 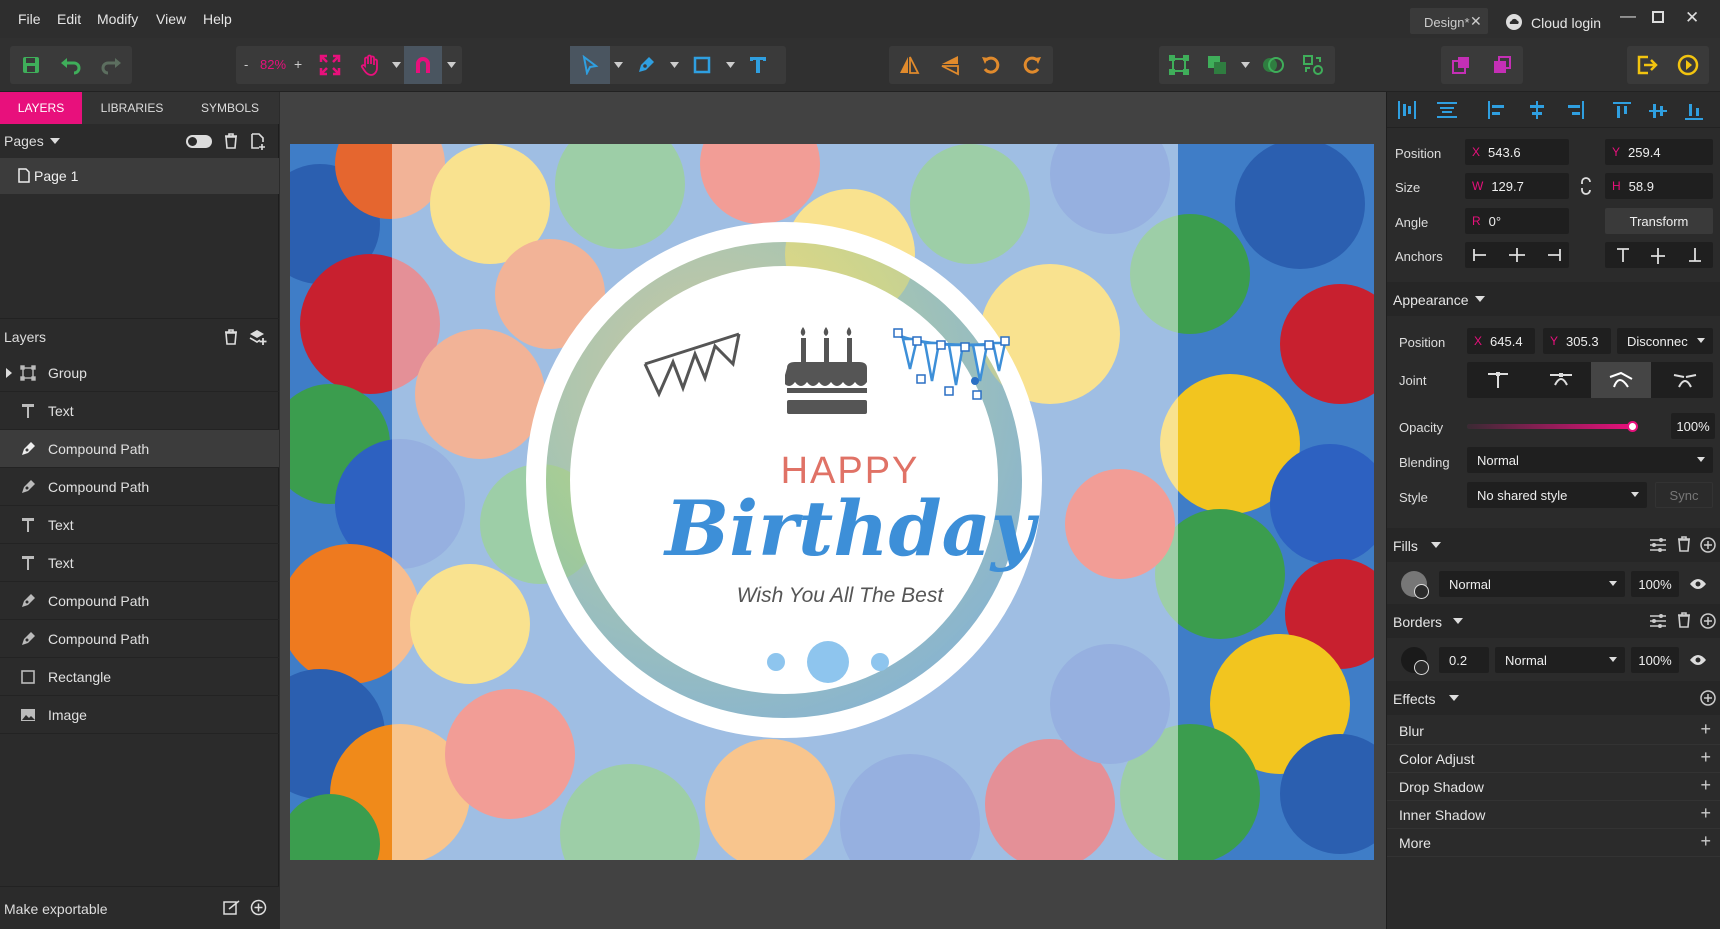 What do you see at coordinates (273, 64) in the screenshot?
I see `zoom-level: 82%` at bounding box center [273, 64].